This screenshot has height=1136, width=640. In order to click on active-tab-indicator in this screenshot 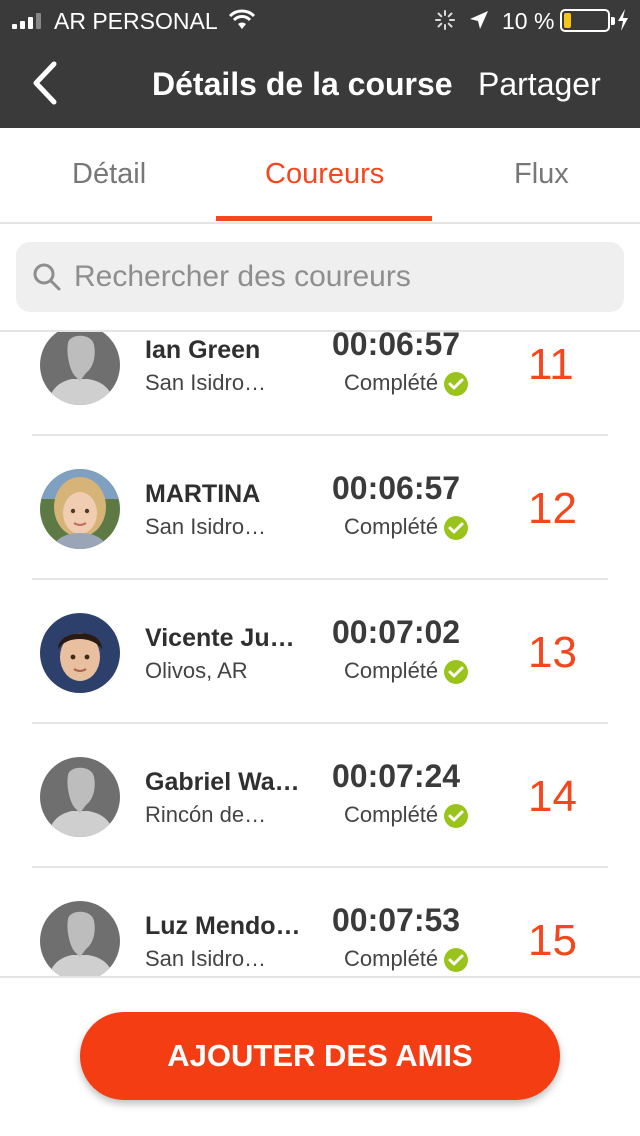, I will do `click(324, 218)`.